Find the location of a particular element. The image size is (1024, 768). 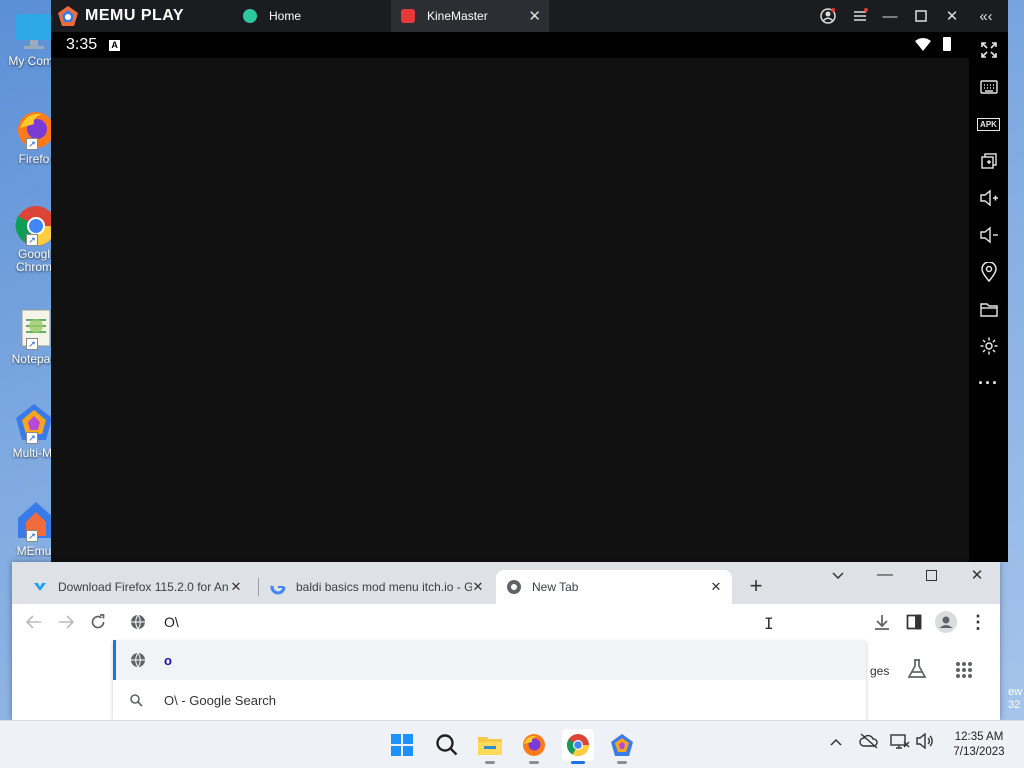

memu-tab-kinemaster: KineMaster ✕ is located at coordinates (470, 16).